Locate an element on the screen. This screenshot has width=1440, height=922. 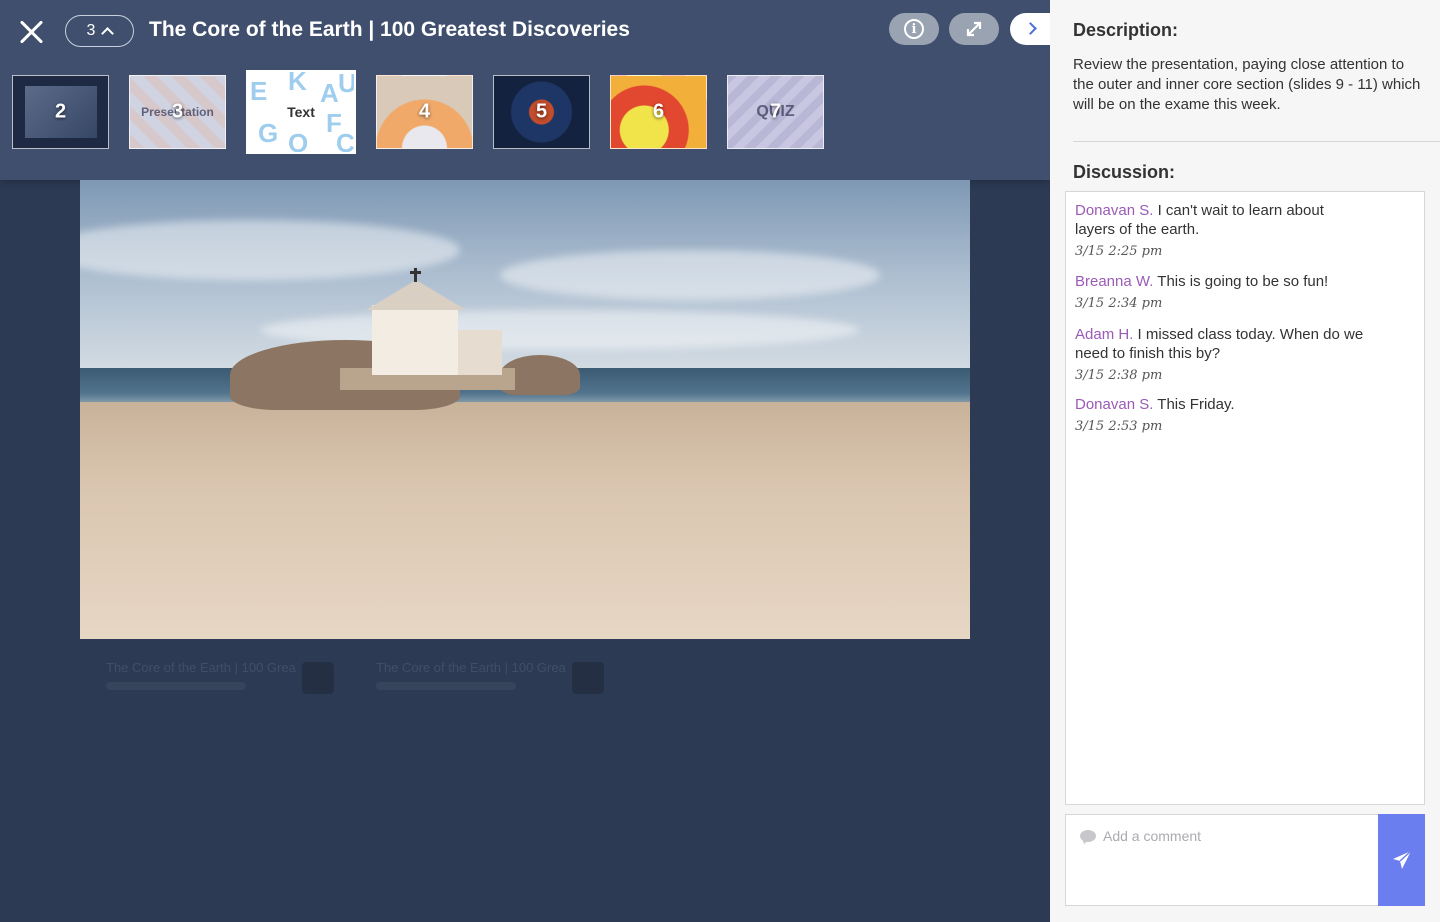
comment-placeholder: Add a comment is located at coordinates (1152, 836).